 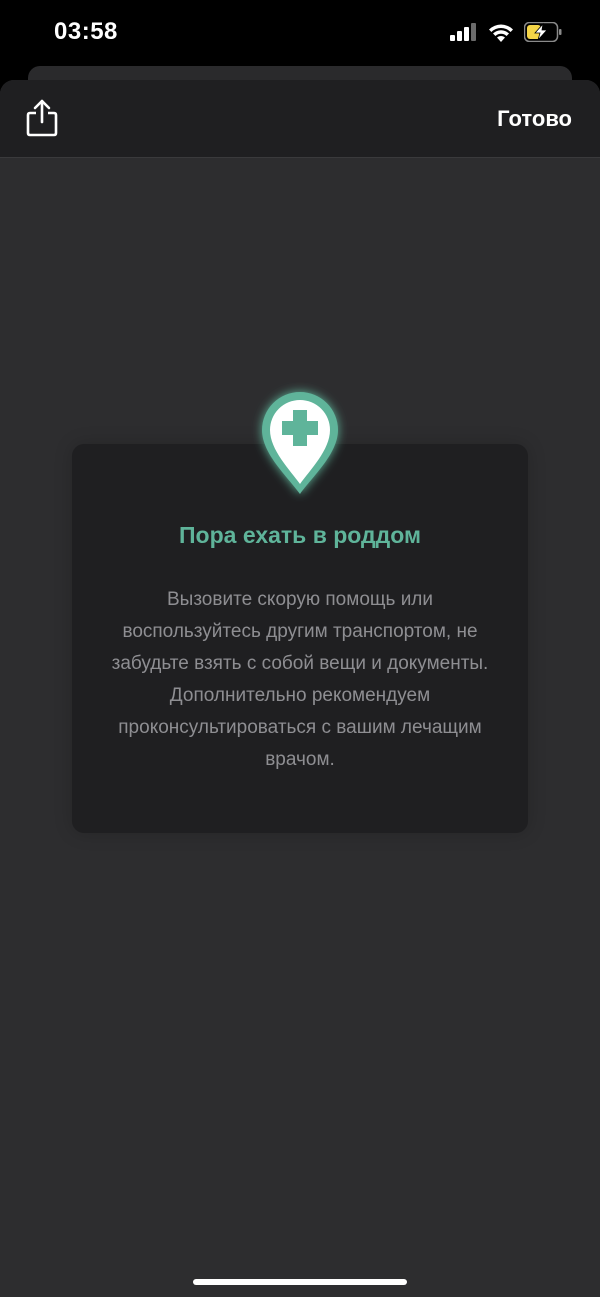 I want to click on battery-charging-icon, so click(x=543, y=32).